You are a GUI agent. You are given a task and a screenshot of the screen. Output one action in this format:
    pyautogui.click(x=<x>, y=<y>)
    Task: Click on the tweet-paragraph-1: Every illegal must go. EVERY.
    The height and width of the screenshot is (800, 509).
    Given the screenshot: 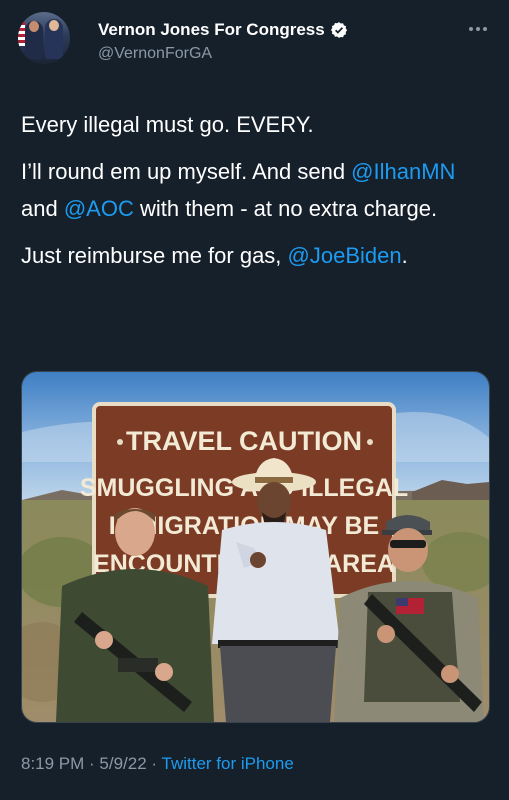 What is the action you would take?
    pyautogui.click(x=167, y=124)
    